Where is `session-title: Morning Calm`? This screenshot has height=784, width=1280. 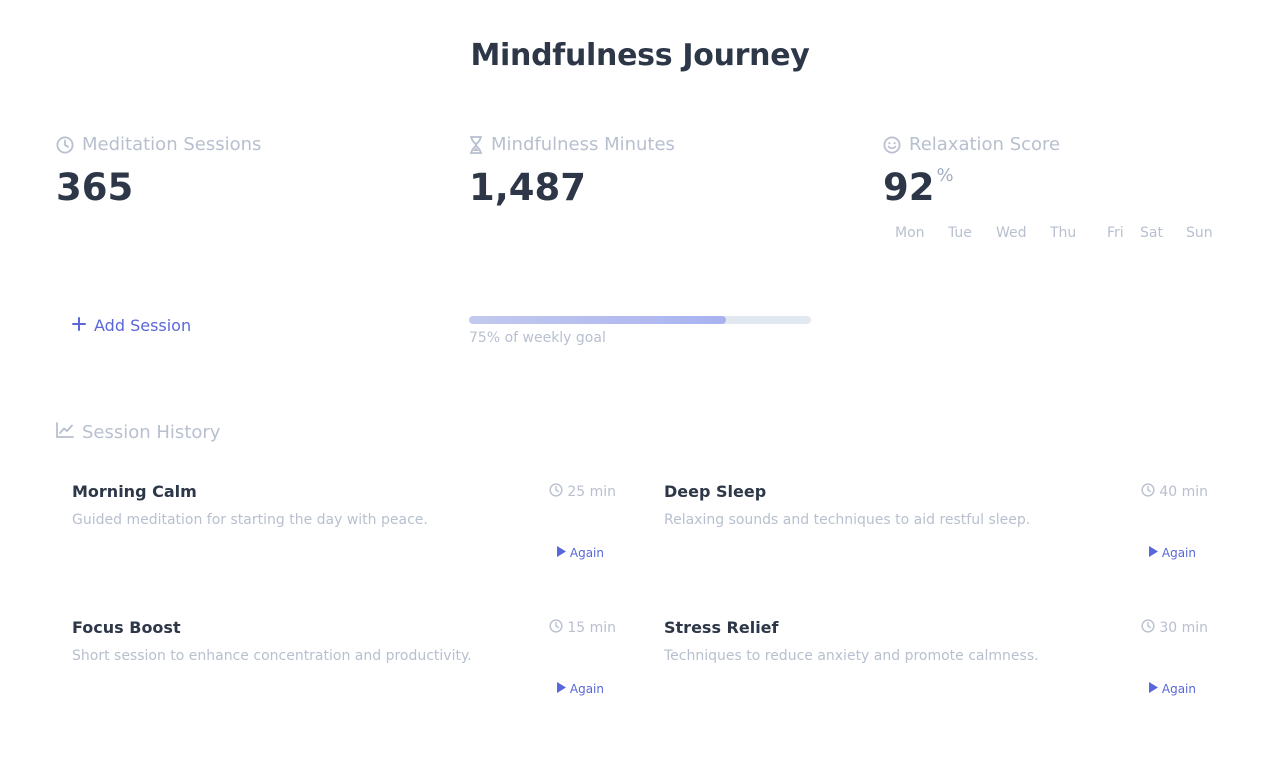 session-title: Morning Calm is located at coordinates (134, 491).